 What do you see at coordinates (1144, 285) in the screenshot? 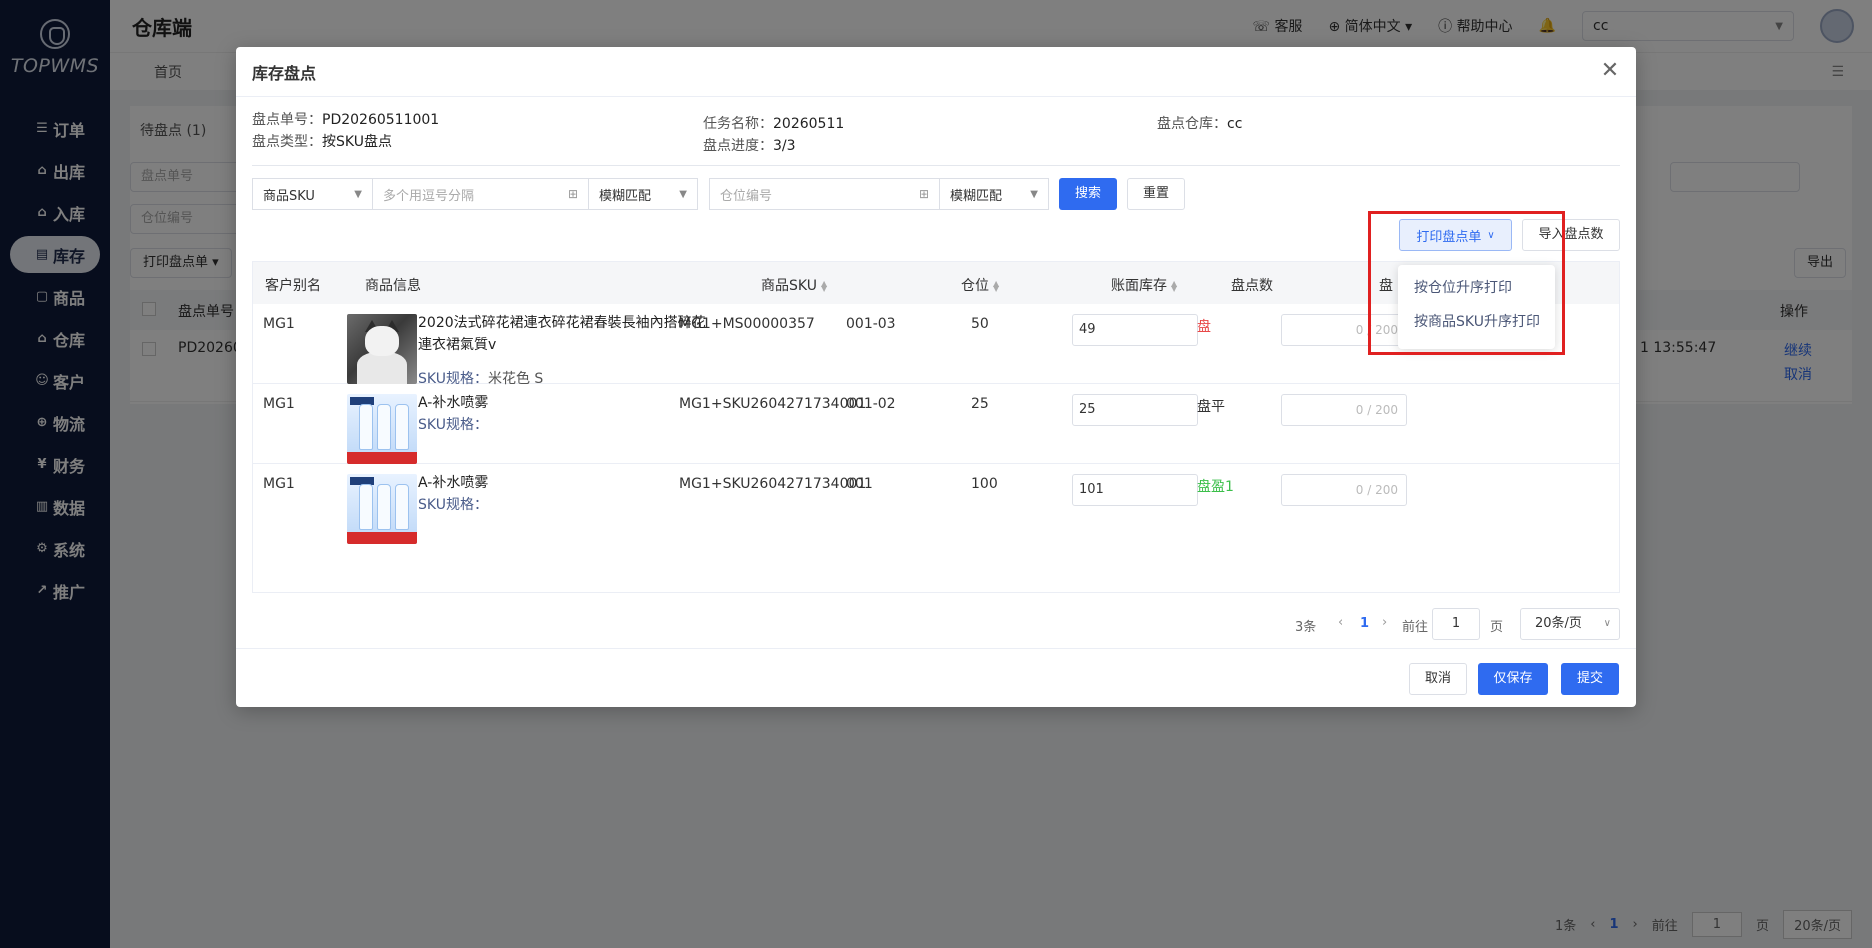
I see `col-book-stock: 账面库存 ▲ ▼` at bounding box center [1144, 285].